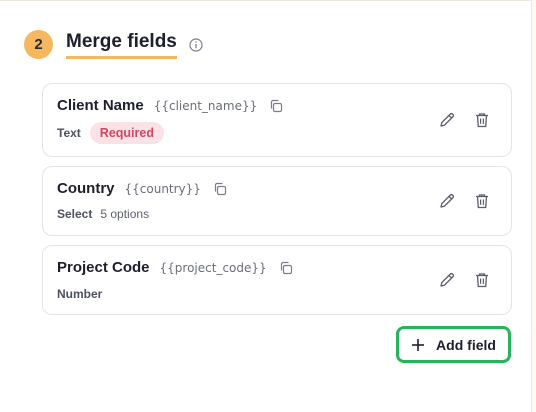 The width and height of the screenshot is (536, 412). I want to click on section-header: 2 Merge fields, so click(113, 44).